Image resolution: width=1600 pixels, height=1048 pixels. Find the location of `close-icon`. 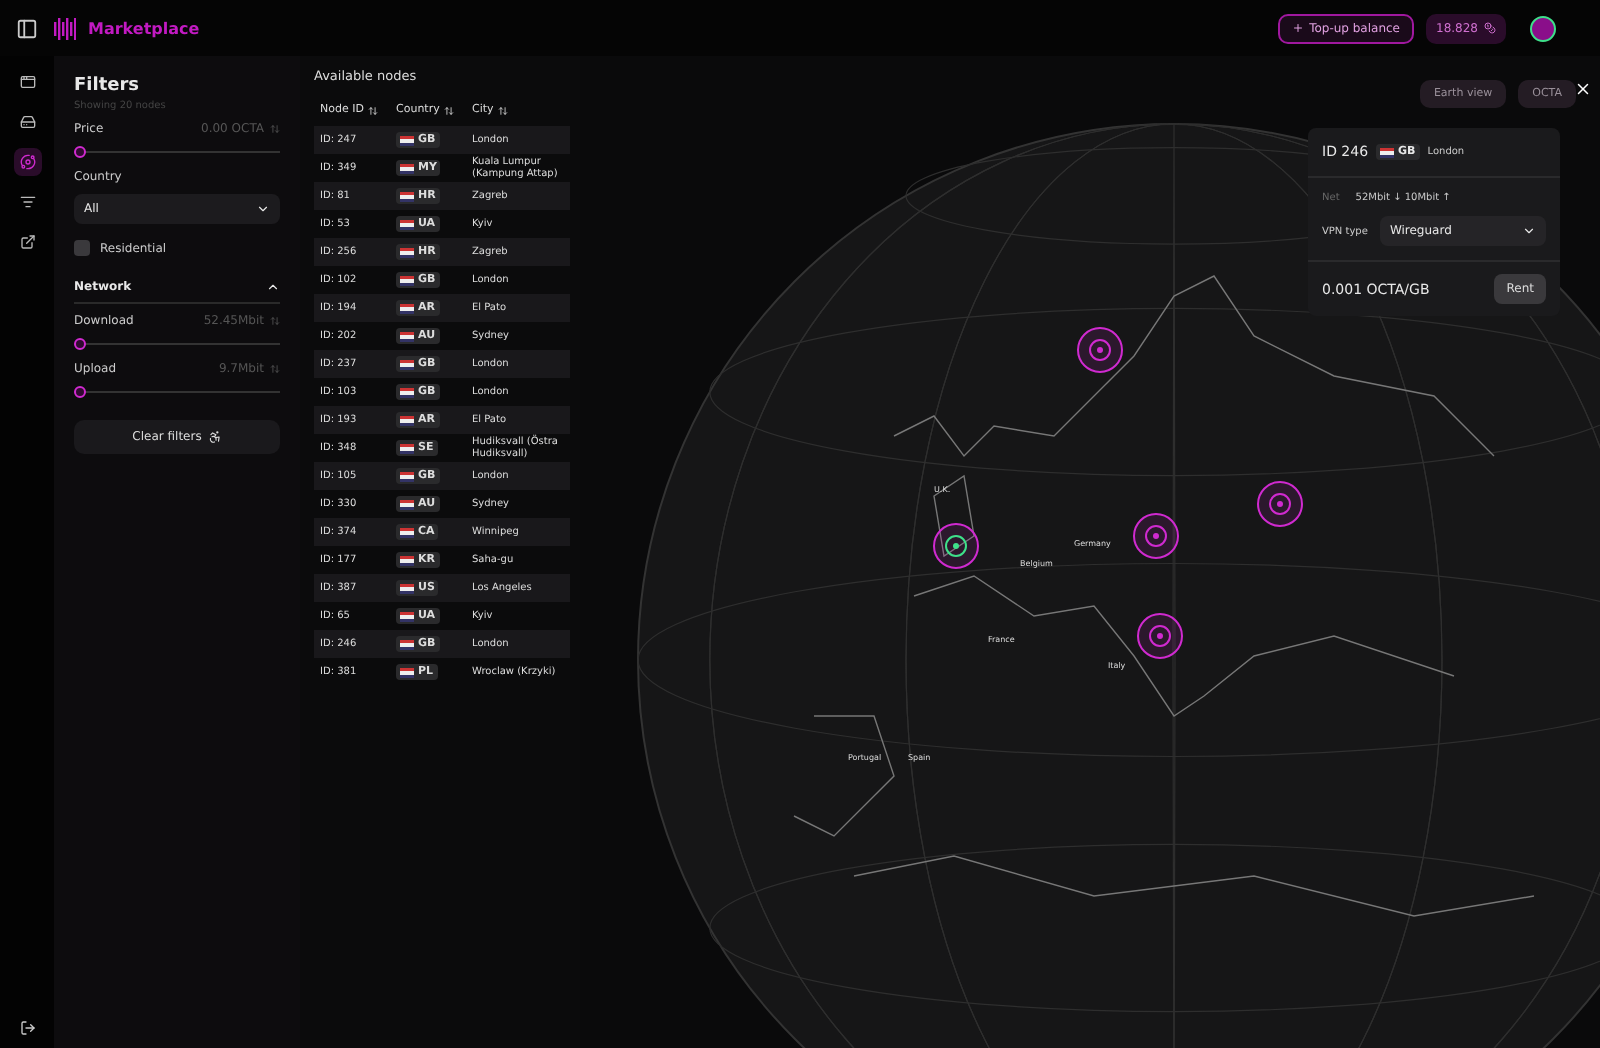

close-icon is located at coordinates (1583, 89).